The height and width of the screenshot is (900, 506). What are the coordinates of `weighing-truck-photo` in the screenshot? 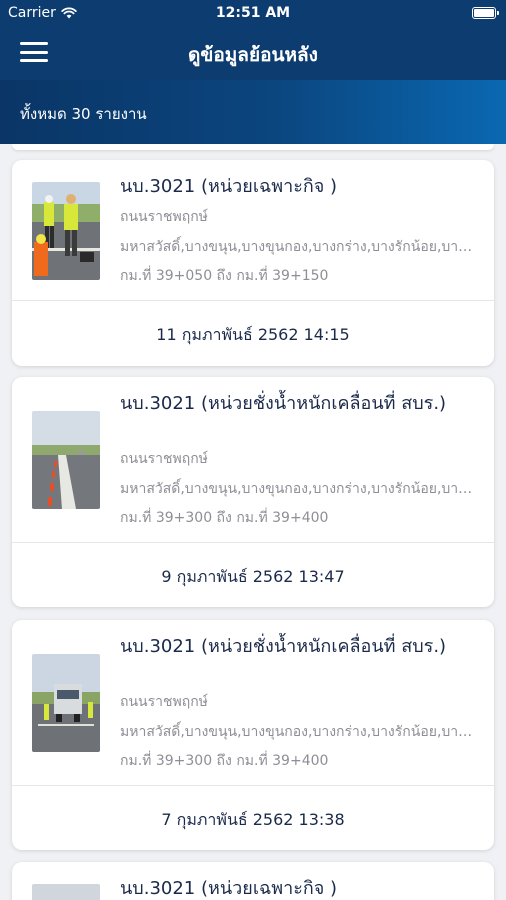 It's located at (66, 703).